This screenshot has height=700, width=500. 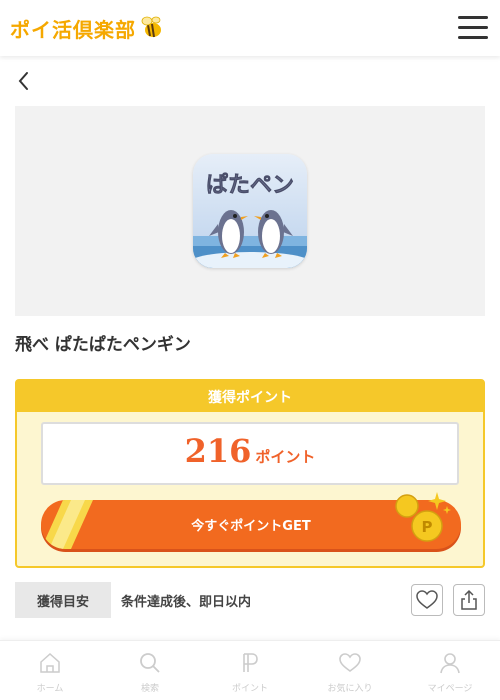 I want to click on home-icon, so click(x=50, y=662).